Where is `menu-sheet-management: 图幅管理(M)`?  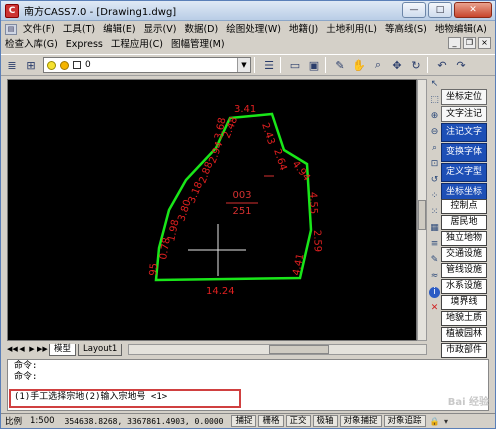 menu-sheet-management: 图幅管理(M) is located at coordinates (198, 44).